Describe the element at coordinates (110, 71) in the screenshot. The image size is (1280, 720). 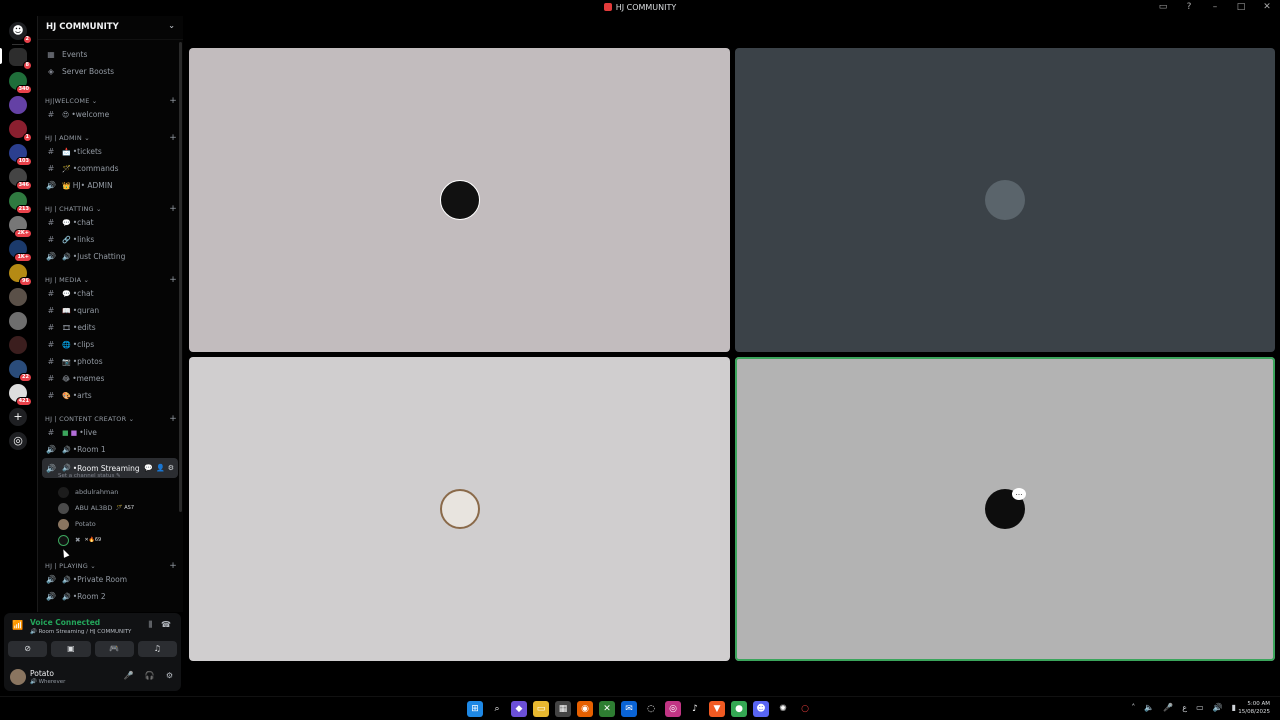
I see `server-boosts-link: ◈ Server Boosts` at that location.